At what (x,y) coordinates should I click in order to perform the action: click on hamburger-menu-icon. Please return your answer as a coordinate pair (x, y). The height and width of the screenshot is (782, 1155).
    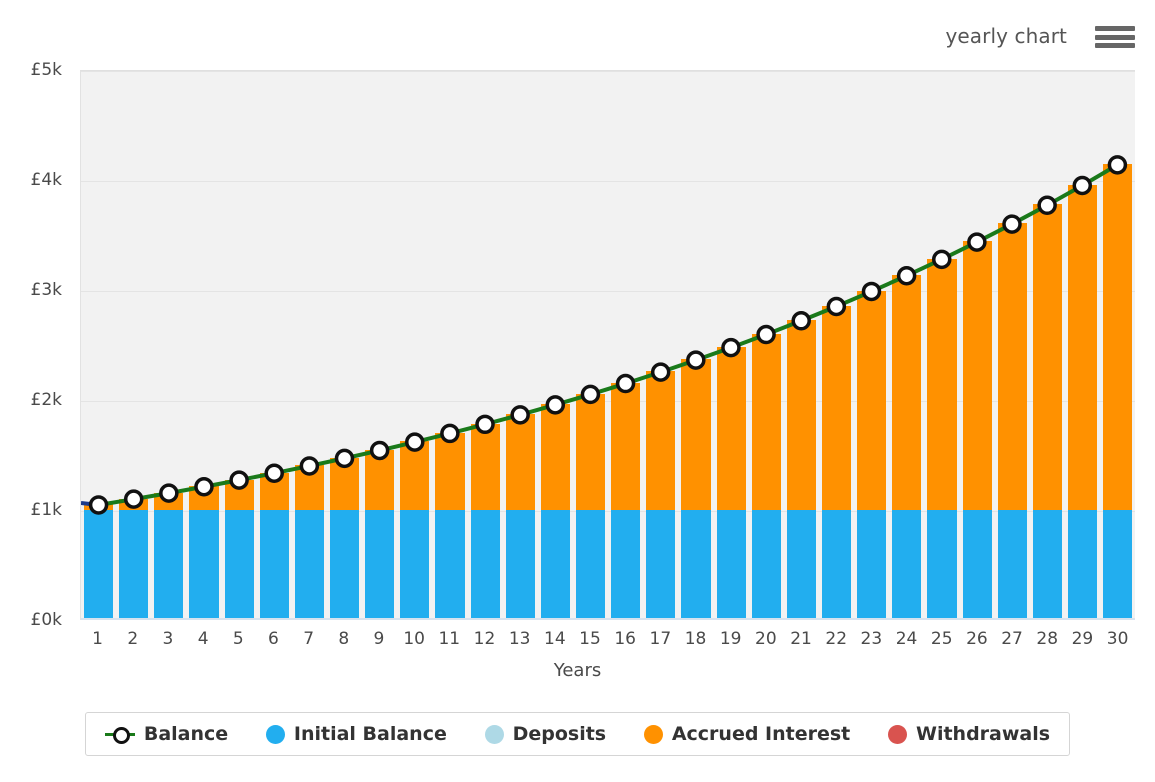
    Looking at the image, I should click on (1115, 37).